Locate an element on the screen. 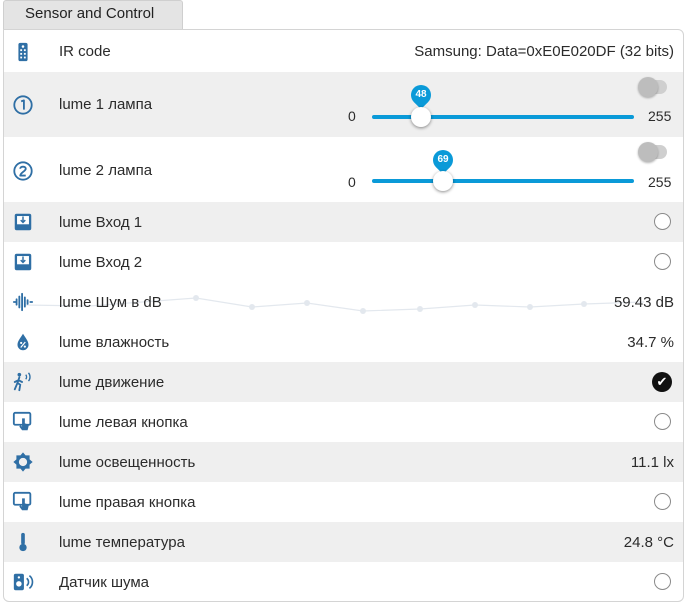 The height and width of the screenshot is (612, 691). row-label: lume Вход 1 is located at coordinates (101, 222).